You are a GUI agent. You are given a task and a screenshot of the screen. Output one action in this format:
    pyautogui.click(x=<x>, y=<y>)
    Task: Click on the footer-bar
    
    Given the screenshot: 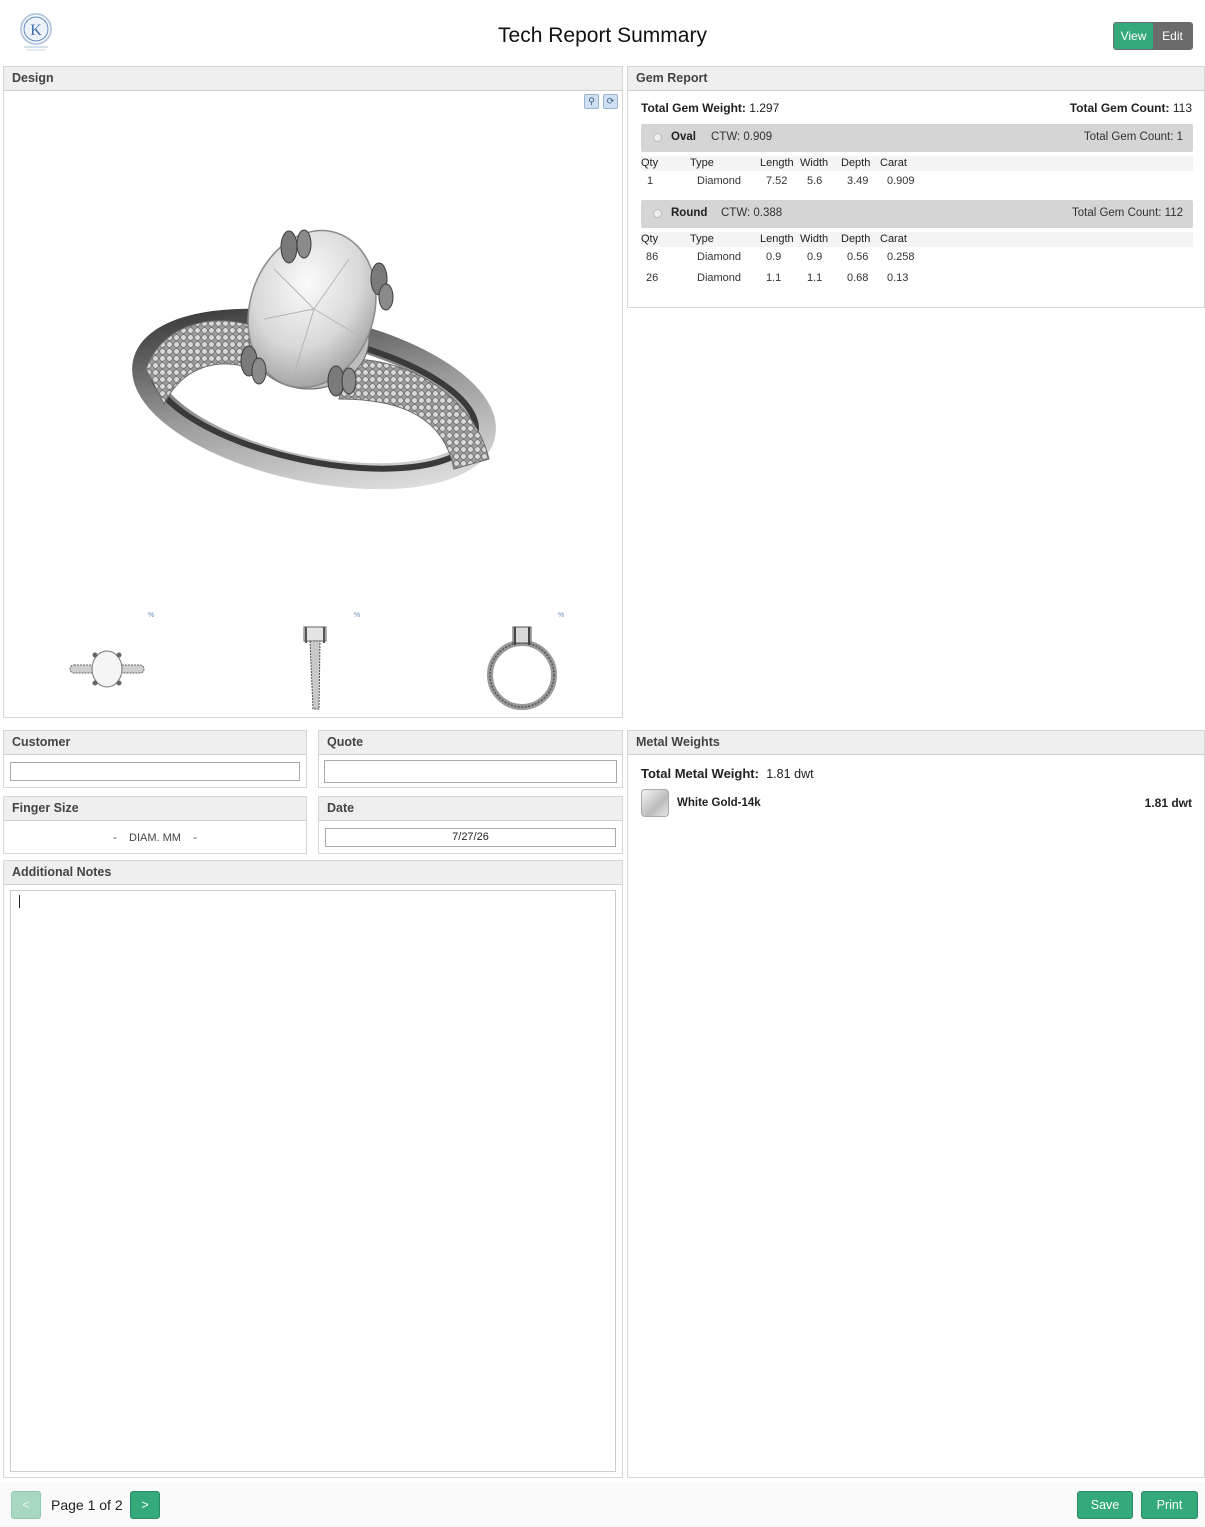 What is the action you would take?
    pyautogui.click(x=602, y=1504)
    